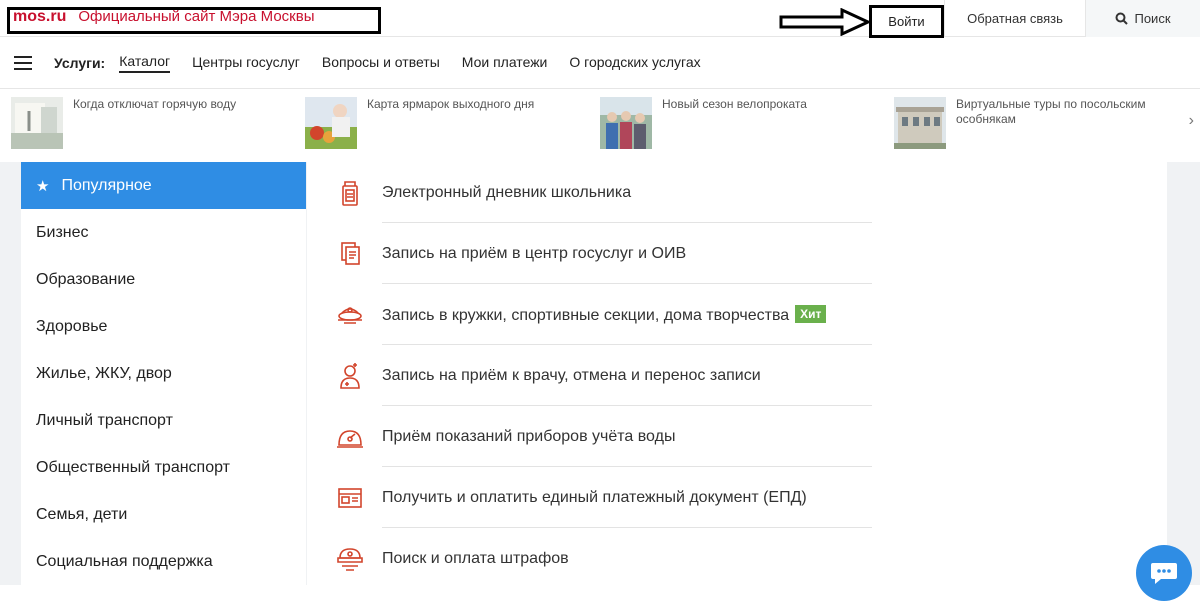  Describe the element at coordinates (350, 193) in the screenshot. I see `diary-icon` at that location.